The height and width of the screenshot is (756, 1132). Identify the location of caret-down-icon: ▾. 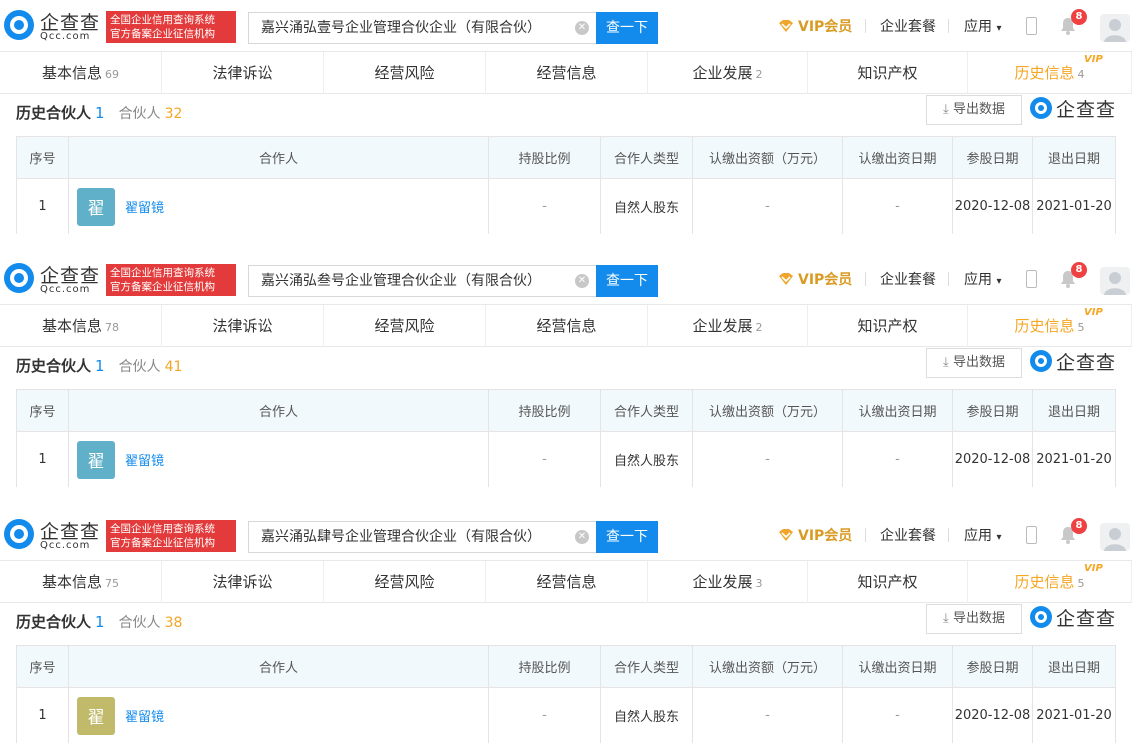
(999, 537).